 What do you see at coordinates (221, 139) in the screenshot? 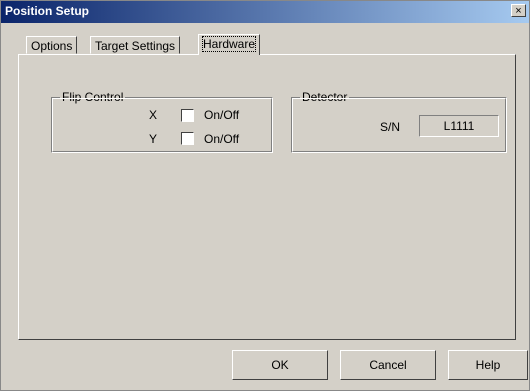
I see `flip-y-option-label: On/Off` at bounding box center [221, 139].